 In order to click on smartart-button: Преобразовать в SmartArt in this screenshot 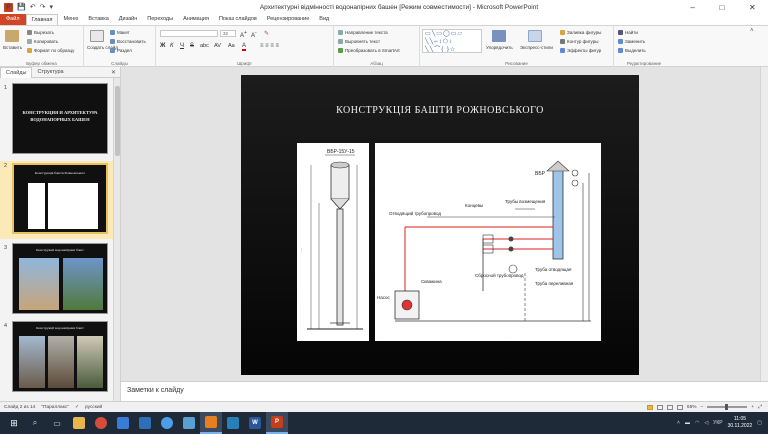, I will do `click(369, 51)`.